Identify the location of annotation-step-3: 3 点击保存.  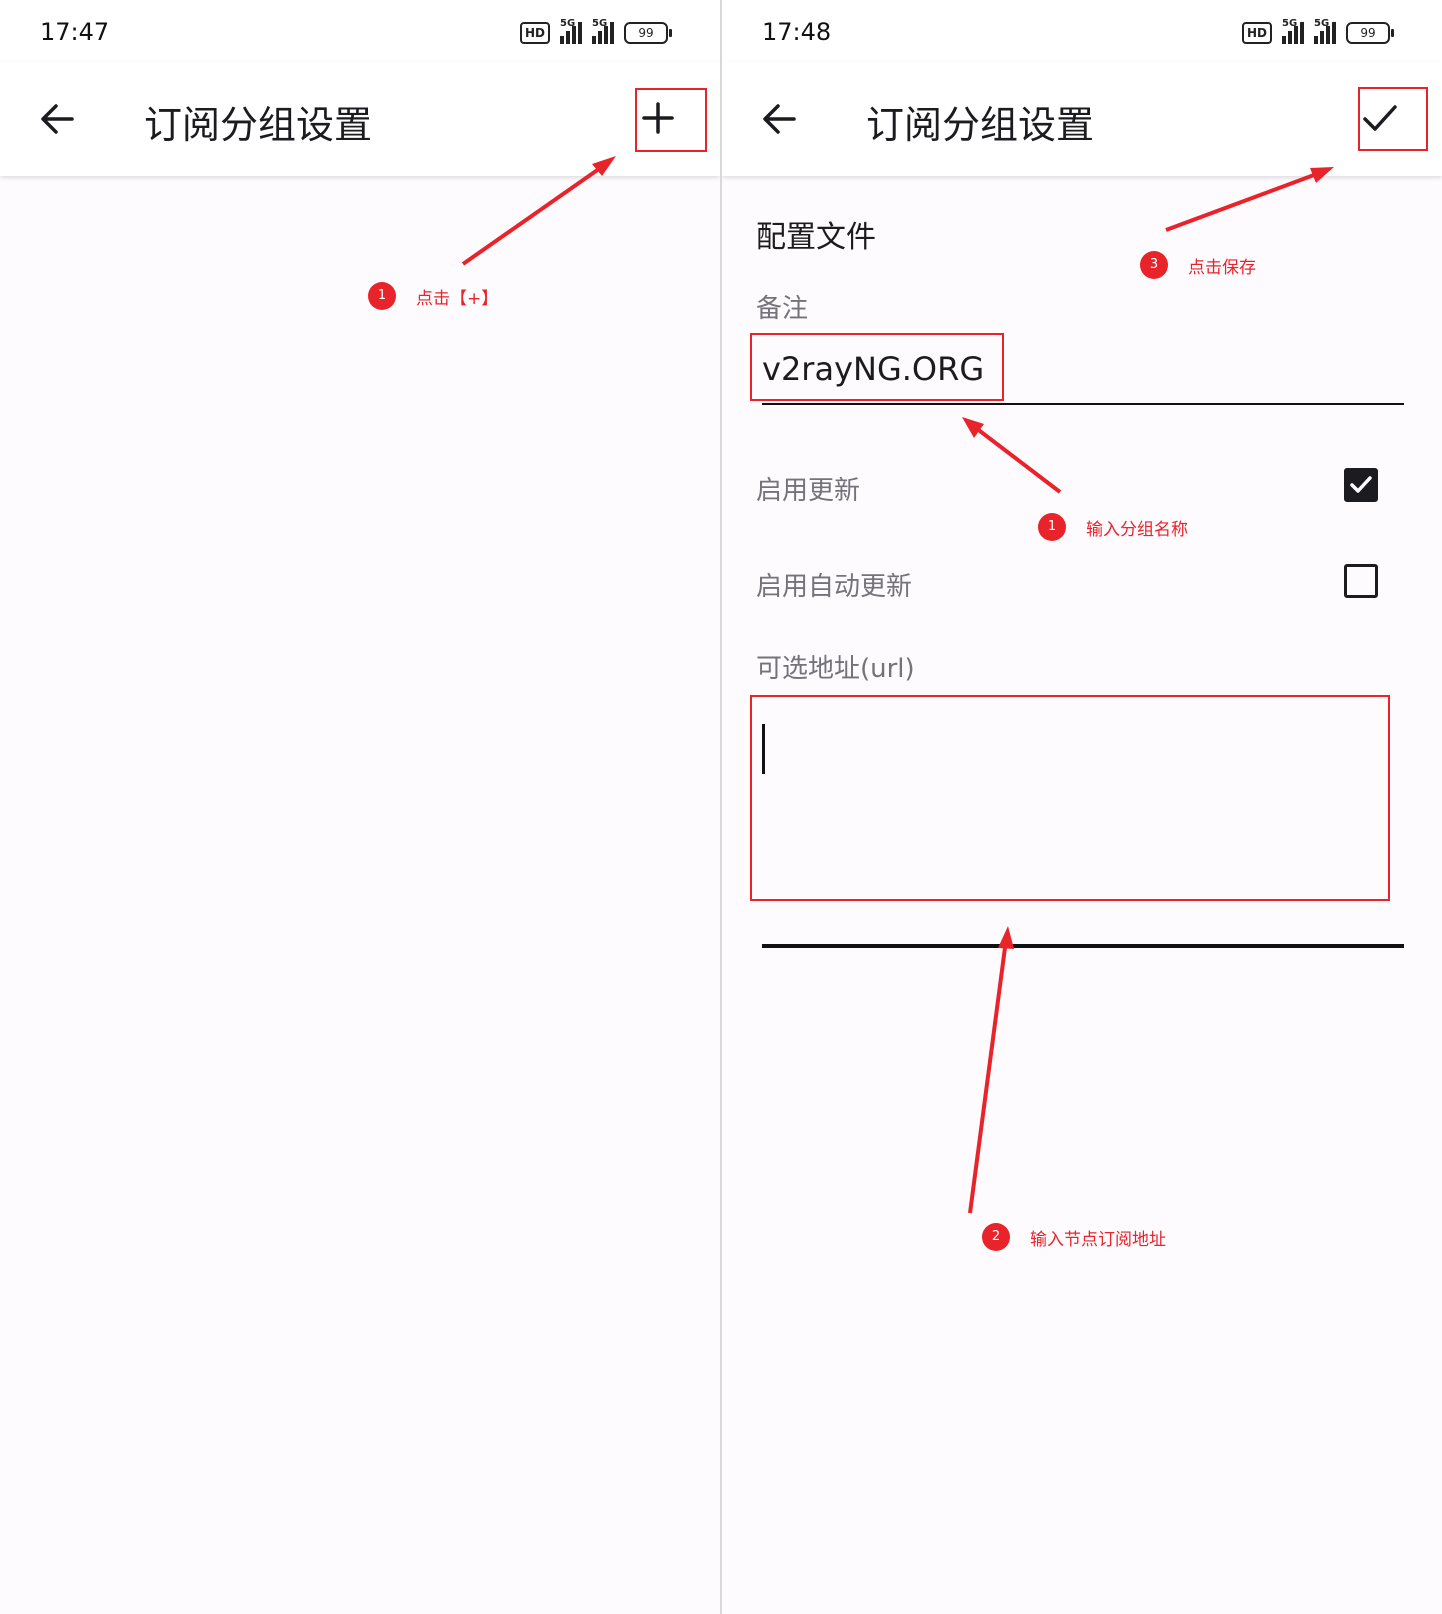
(1198, 265).